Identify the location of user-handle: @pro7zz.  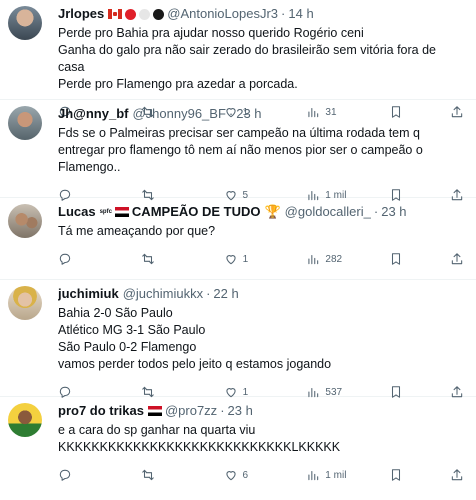
(191, 411).